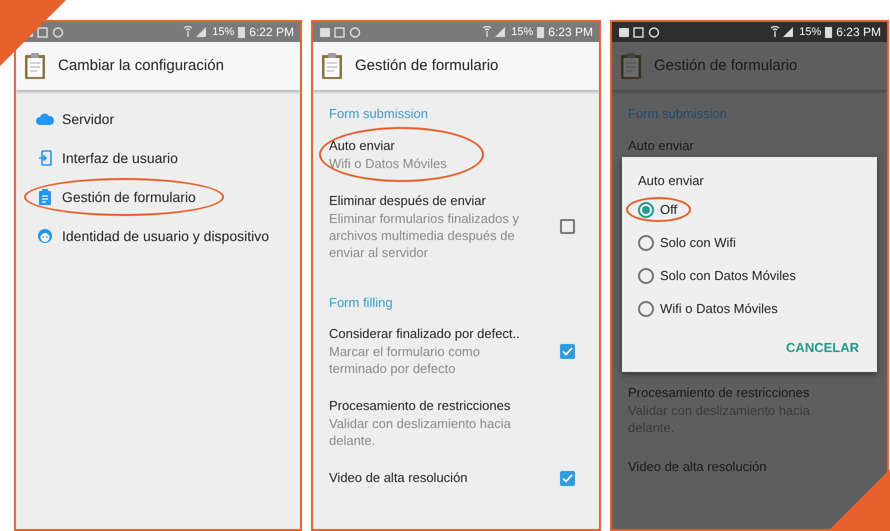  I want to click on face-icon, so click(45, 236).